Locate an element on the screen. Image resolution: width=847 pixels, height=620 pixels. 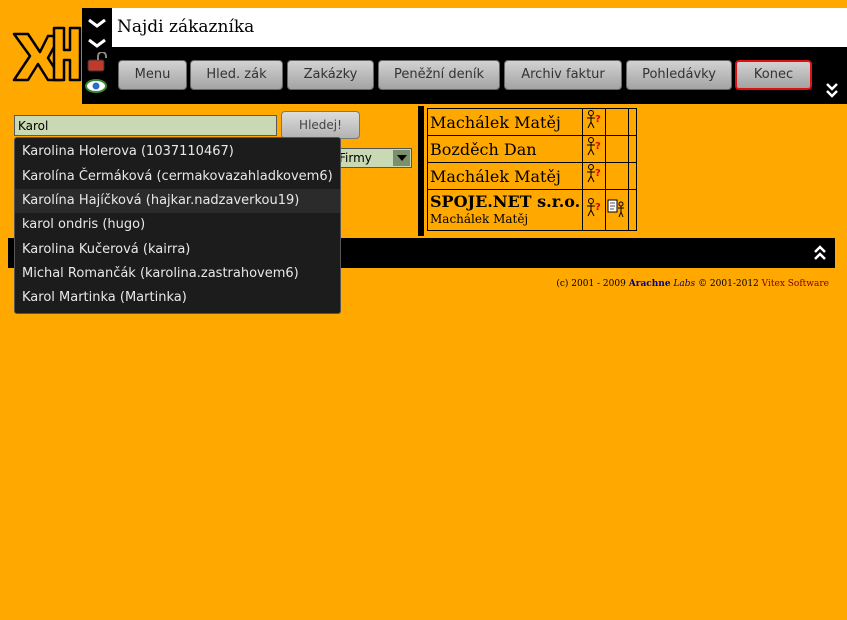
eye-icon is located at coordinates (97, 86).